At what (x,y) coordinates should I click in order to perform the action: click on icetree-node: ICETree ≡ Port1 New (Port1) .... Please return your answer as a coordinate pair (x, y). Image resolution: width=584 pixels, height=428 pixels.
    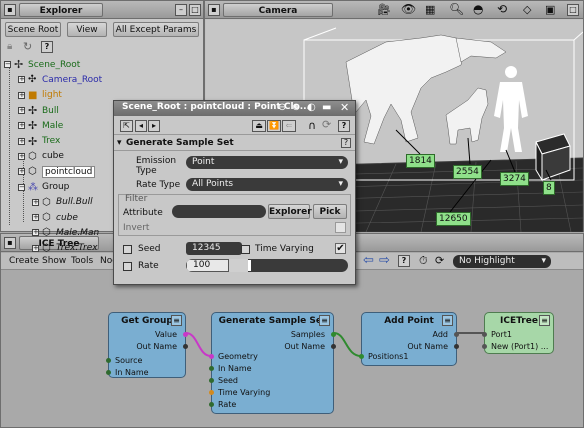
    Looking at the image, I should click on (518, 333).